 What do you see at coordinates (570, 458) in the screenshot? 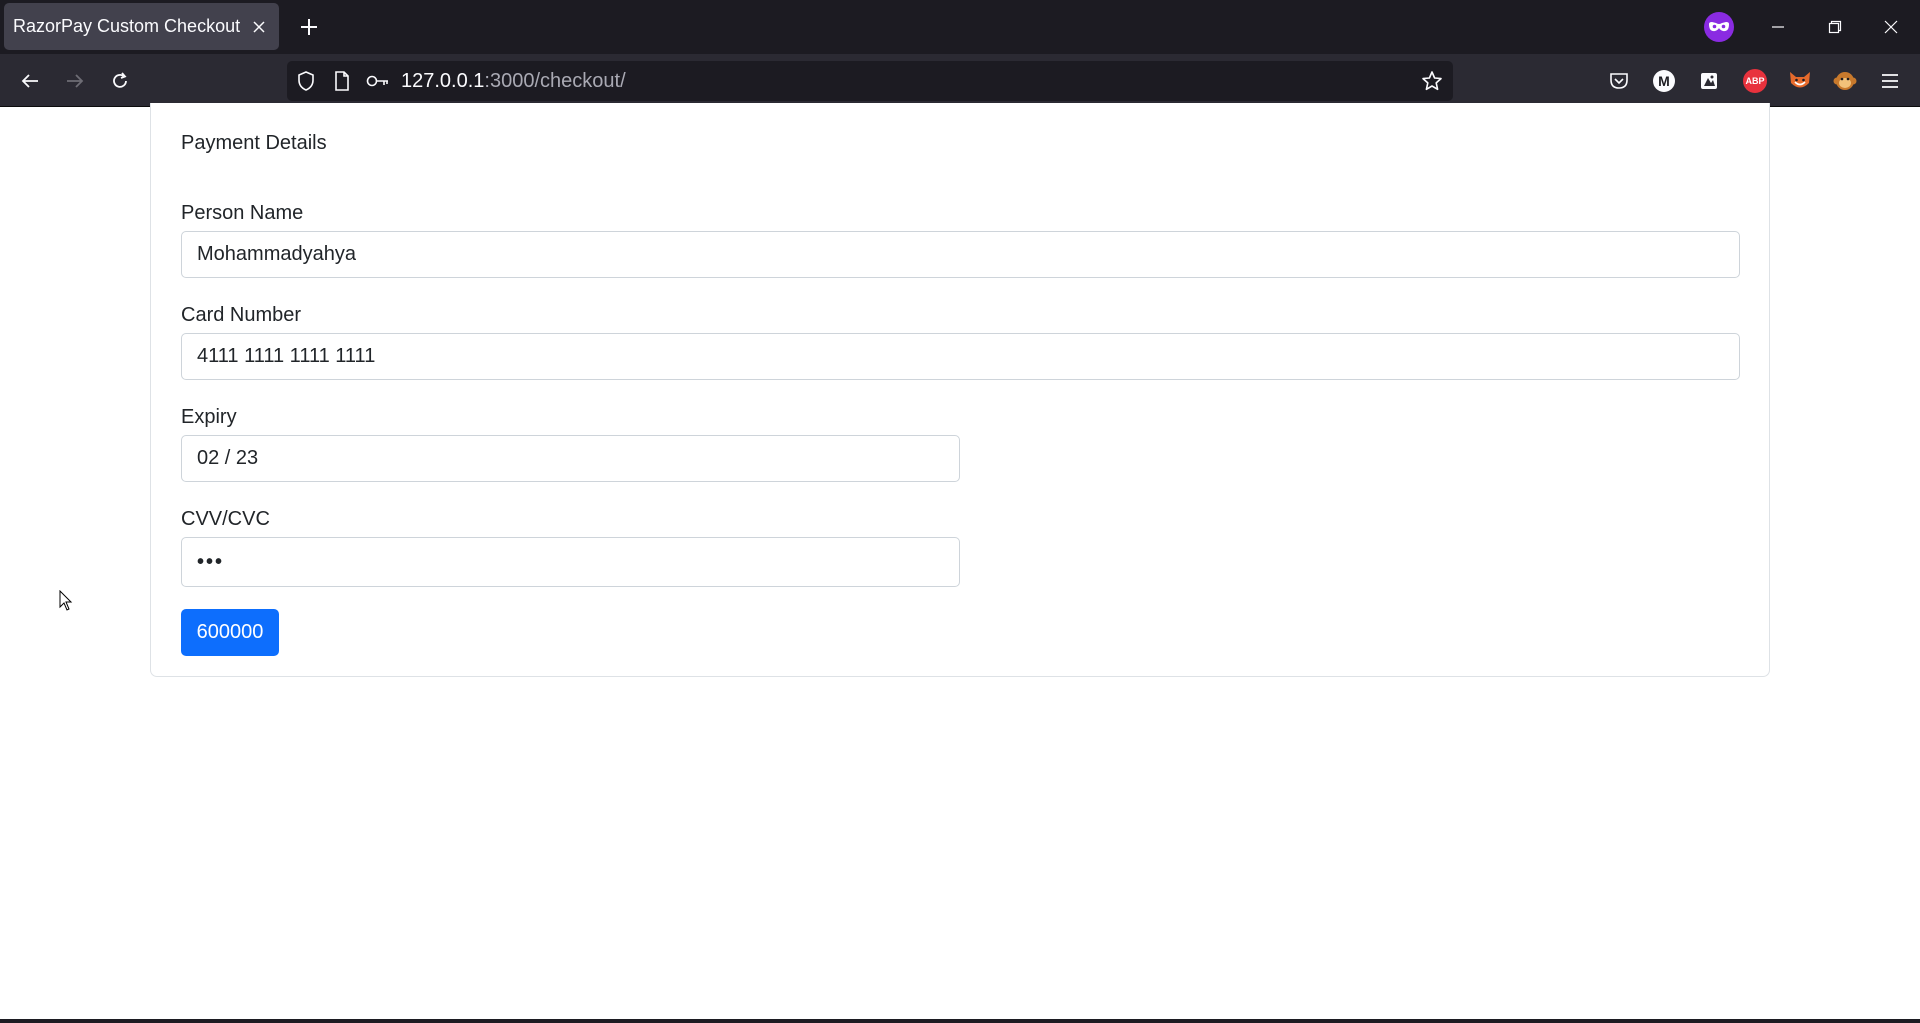
I see `expiry-input: 02 / 23` at bounding box center [570, 458].